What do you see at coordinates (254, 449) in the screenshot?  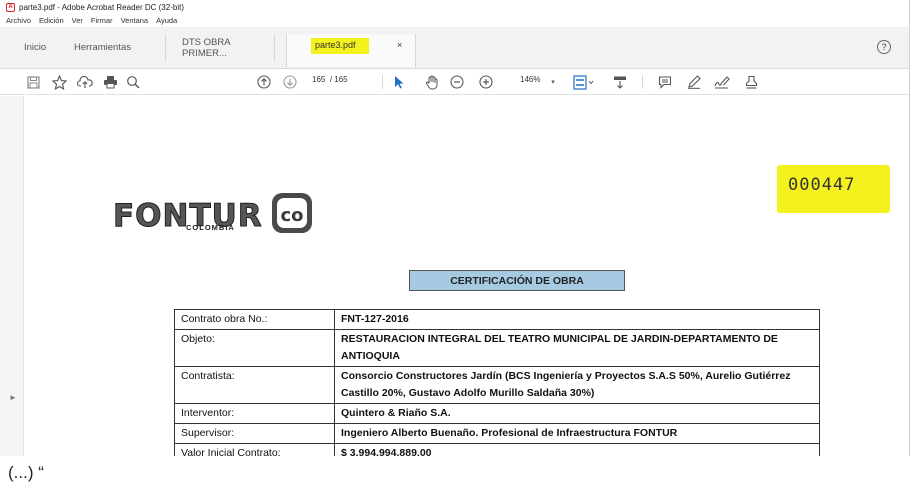 I see `row-label: Valor Inicial Contrato:` at bounding box center [254, 449].